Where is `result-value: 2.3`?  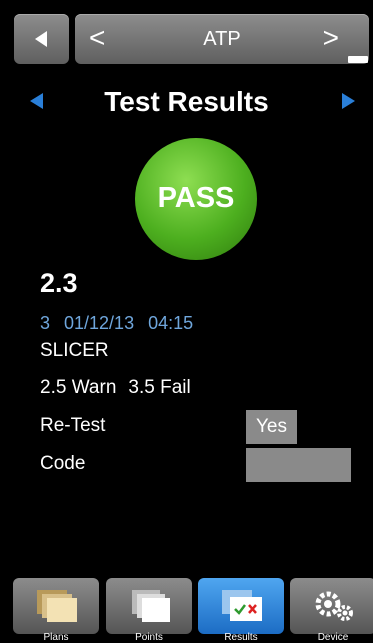 result-value: 2.3 is located at coordinates (59, 283).